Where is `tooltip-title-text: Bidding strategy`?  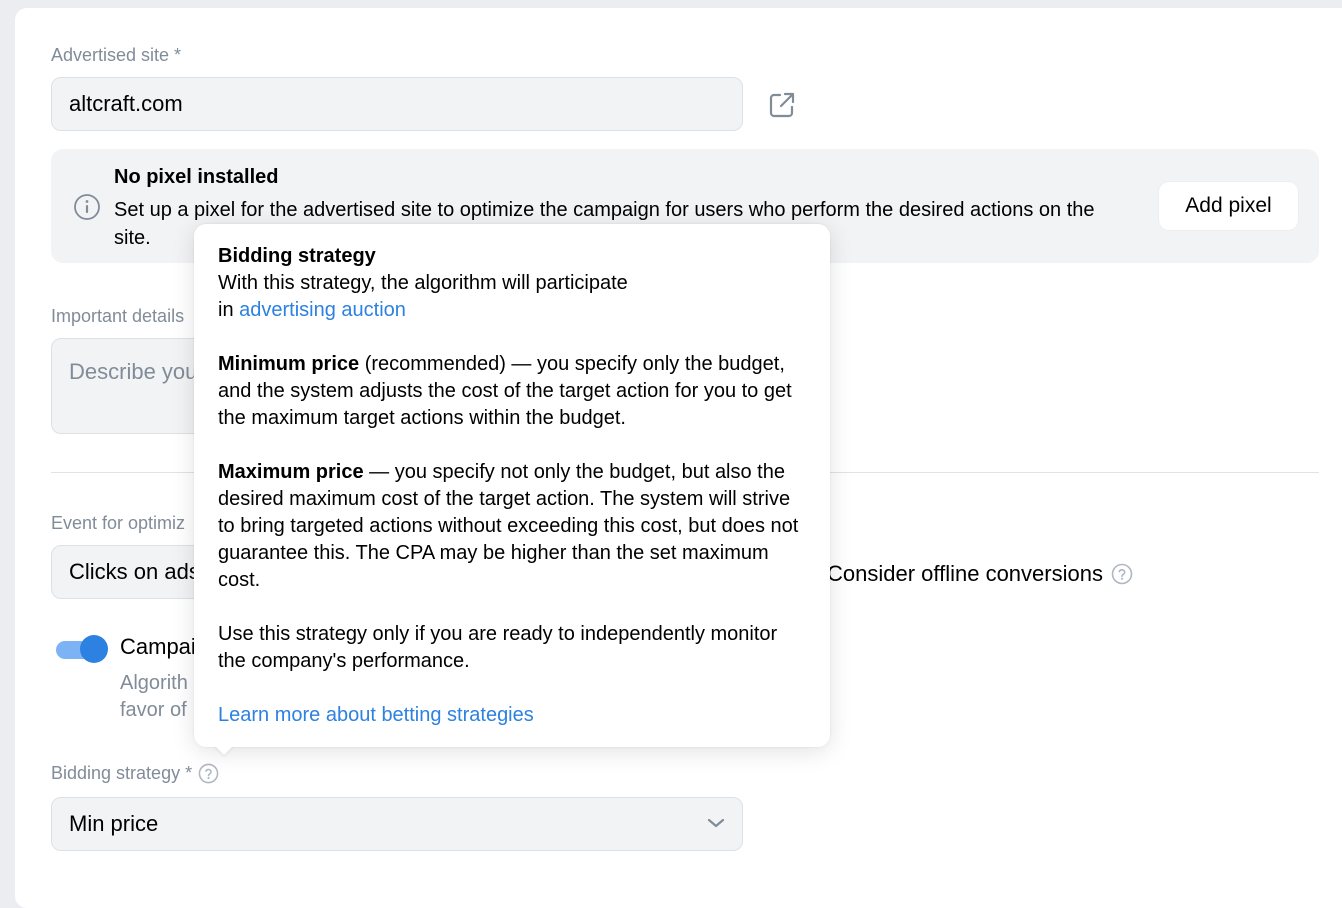
tooltip-title-text: Bidding strategy is located at coordinates (297, 256).